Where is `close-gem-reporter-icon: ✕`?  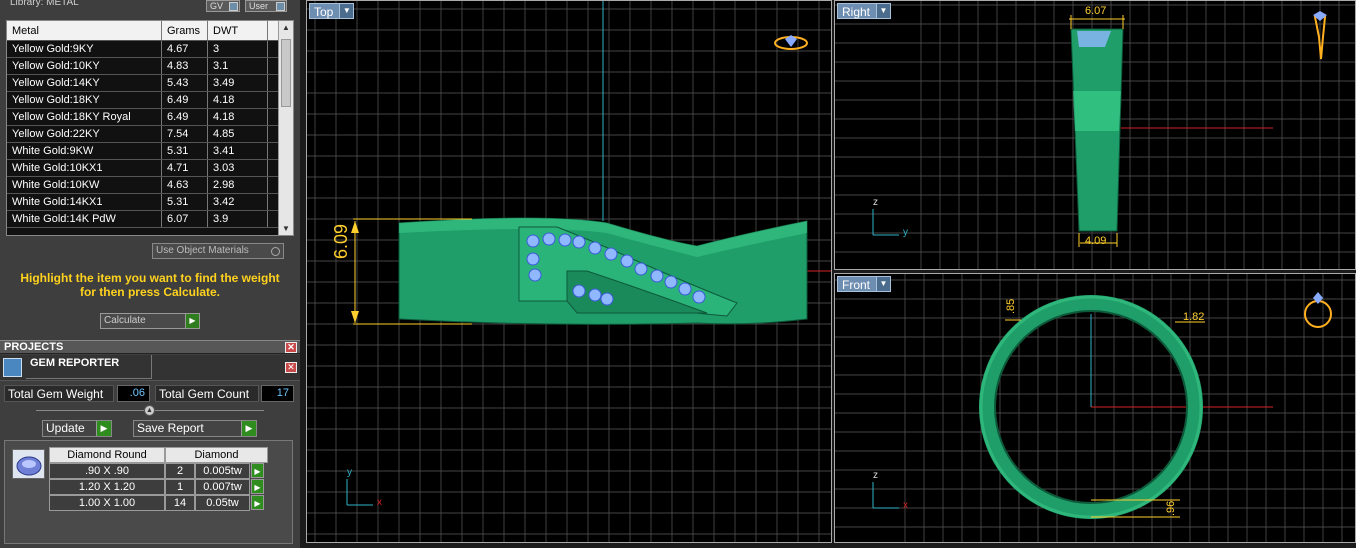 close-gem-reporter-icon: ✕ is located at coordinates (291, 367).